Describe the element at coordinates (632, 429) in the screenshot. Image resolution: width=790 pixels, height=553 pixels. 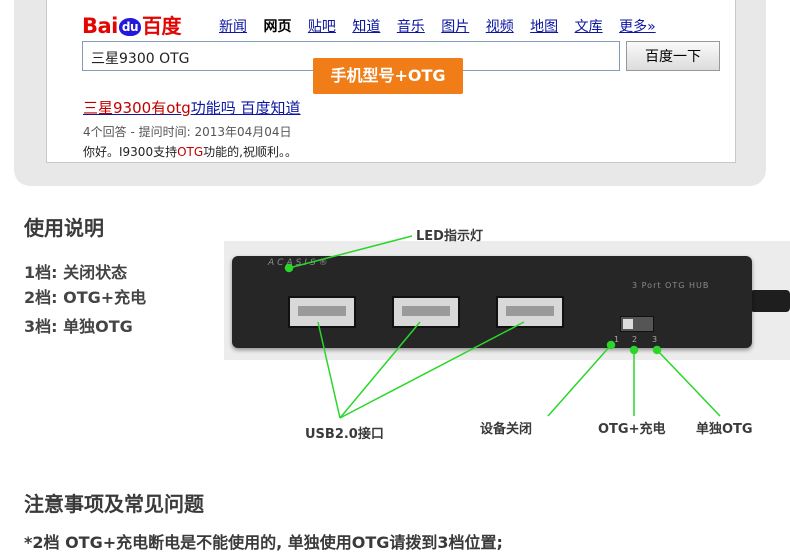
I see `otg-charge-label: OTG+充电` at that location.